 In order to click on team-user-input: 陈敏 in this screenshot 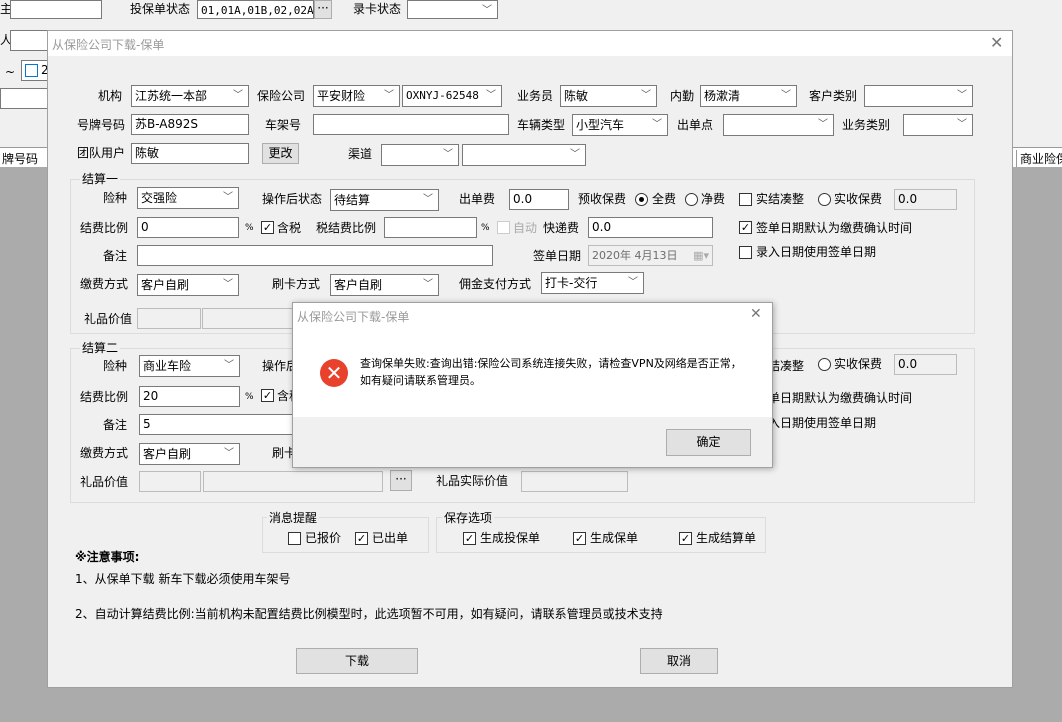, I will do `click(190, 153)`.